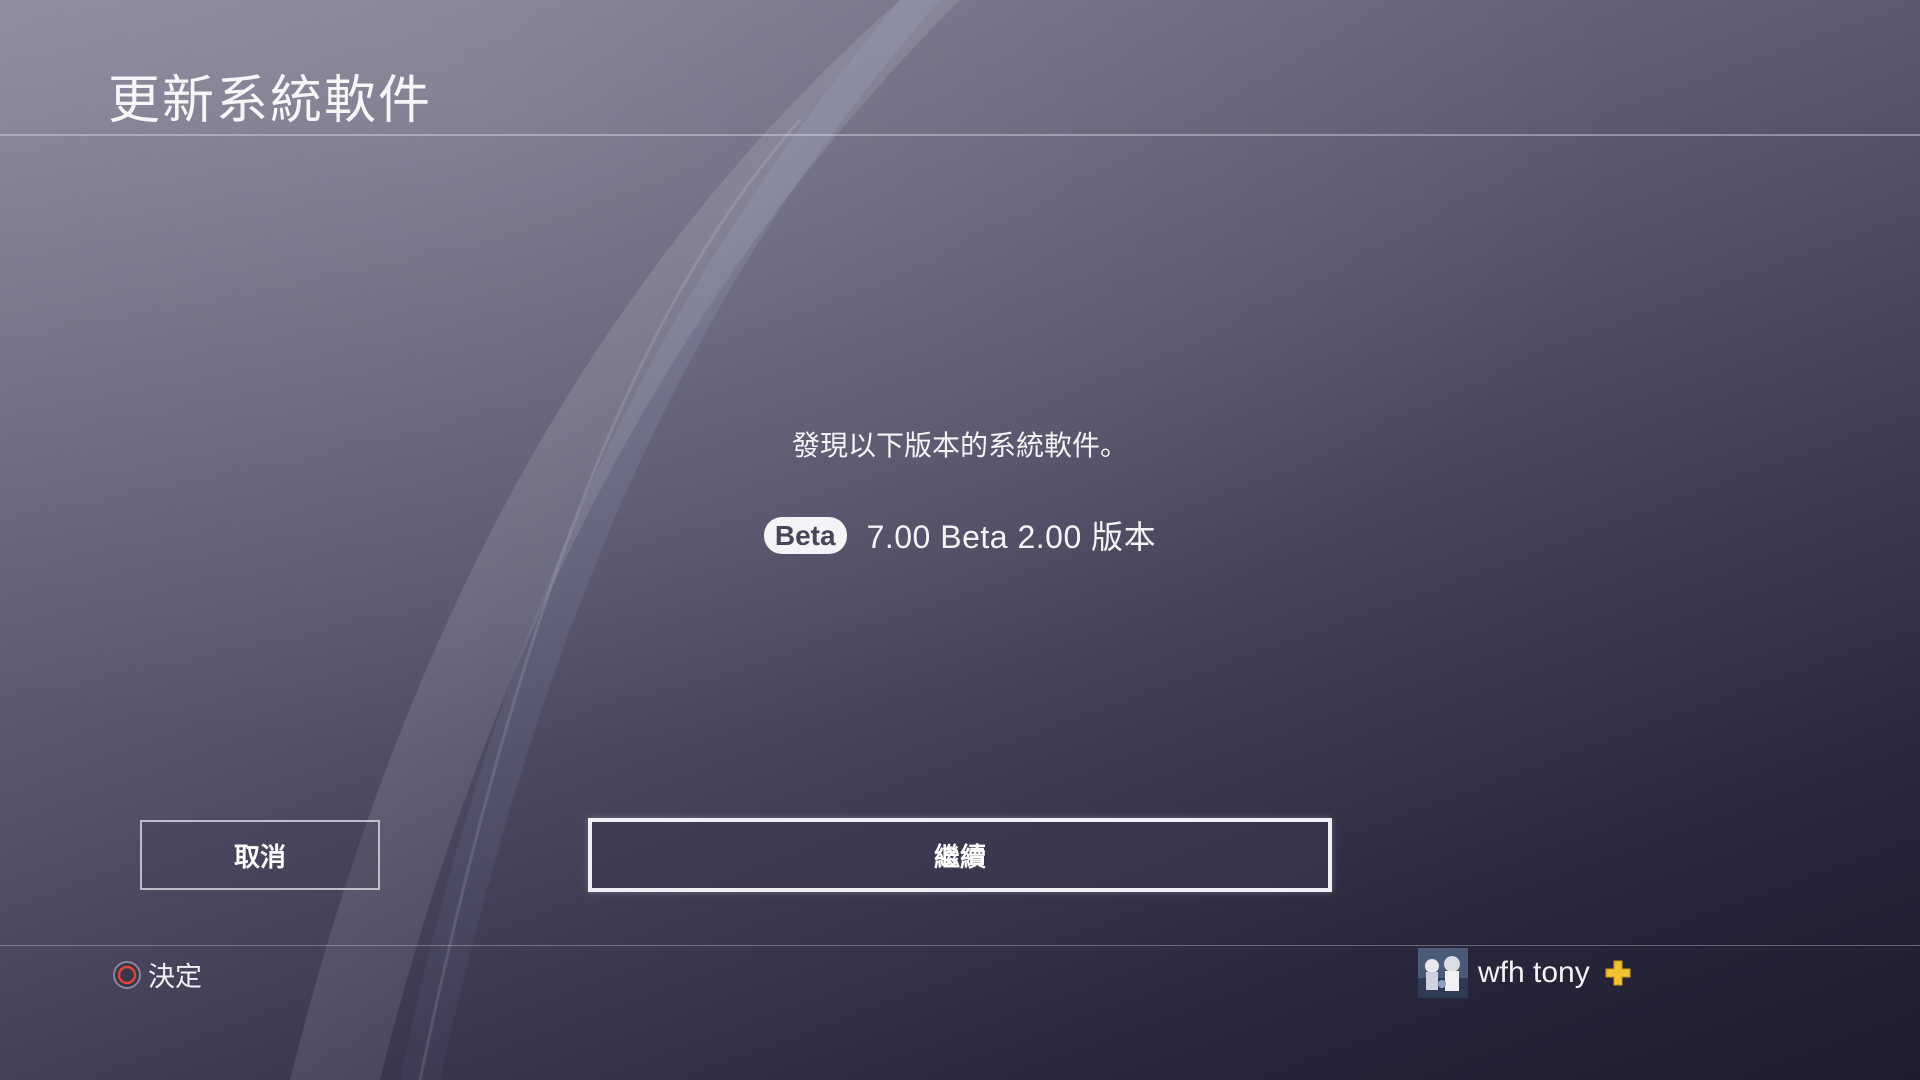  I want to click on user-info: wfh tony, so click(1525, 973).